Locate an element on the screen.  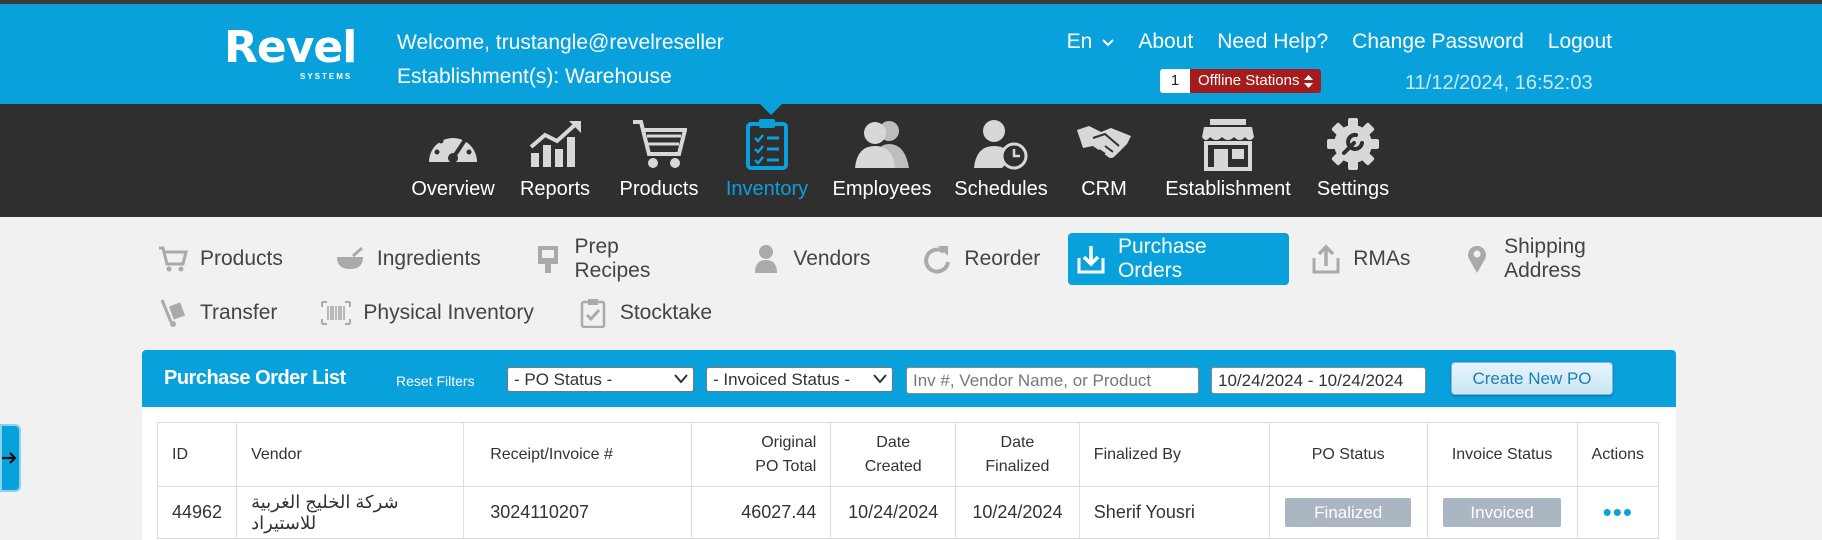
subnav-label: Transfer is located at coordinates (239, 312).